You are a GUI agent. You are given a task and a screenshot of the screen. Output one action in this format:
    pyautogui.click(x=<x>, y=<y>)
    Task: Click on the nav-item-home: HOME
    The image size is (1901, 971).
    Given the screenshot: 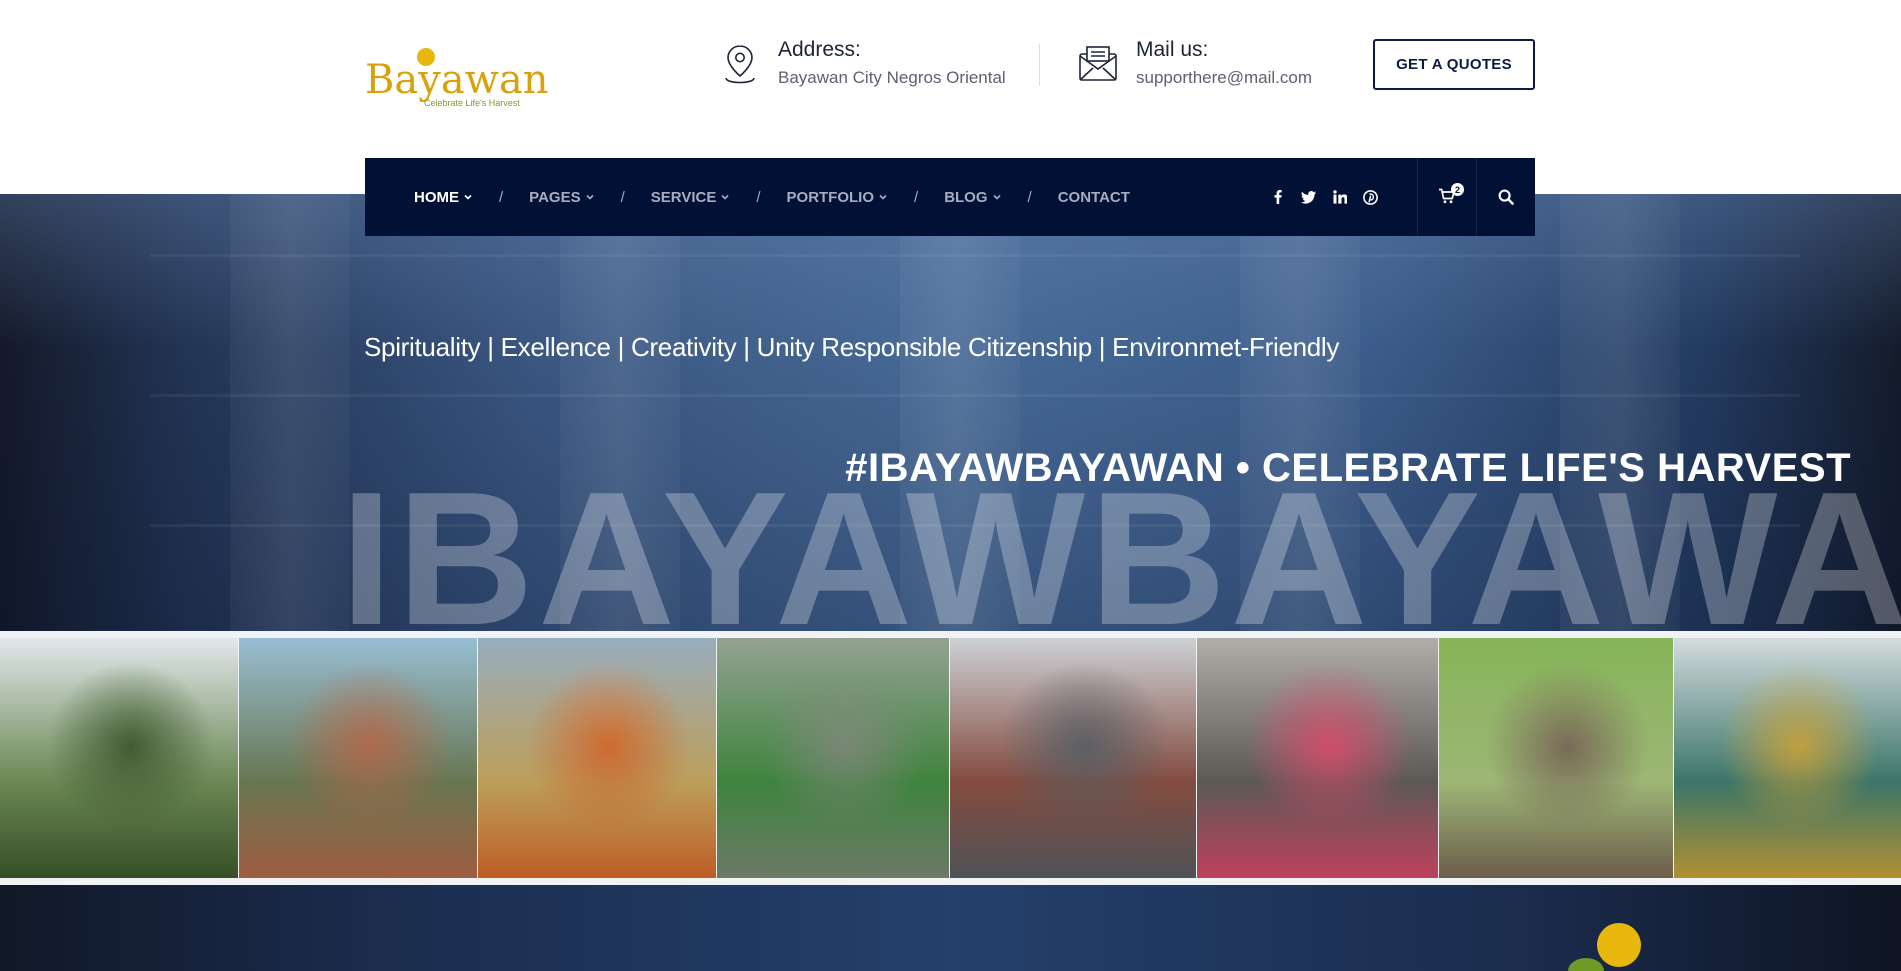 What is the action you would take?
    pyautogui.click(x=443, y=197)
    